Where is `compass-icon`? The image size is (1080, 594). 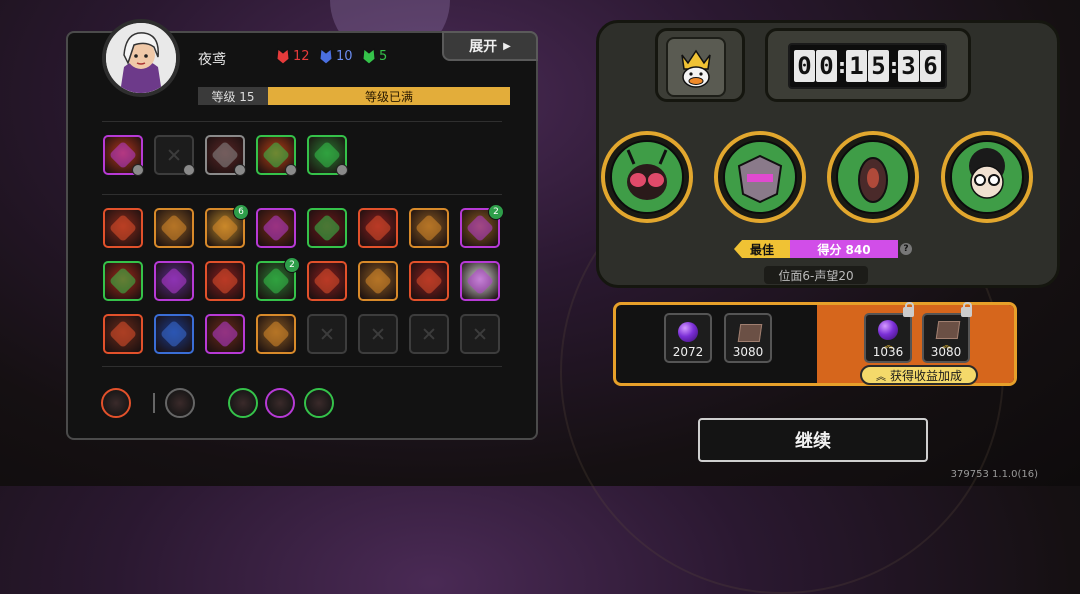
compass-icon is located at coordinates (174, 228).